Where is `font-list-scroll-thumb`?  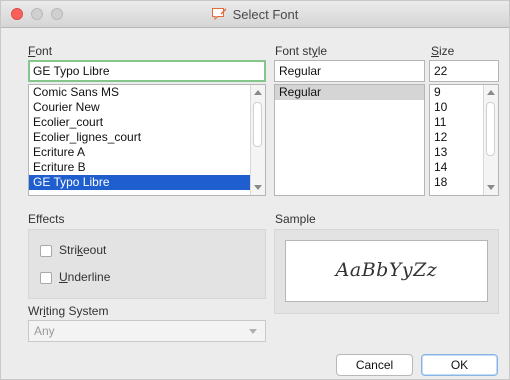 font-list-scroll-thumb is located at coordinates (257, 124).